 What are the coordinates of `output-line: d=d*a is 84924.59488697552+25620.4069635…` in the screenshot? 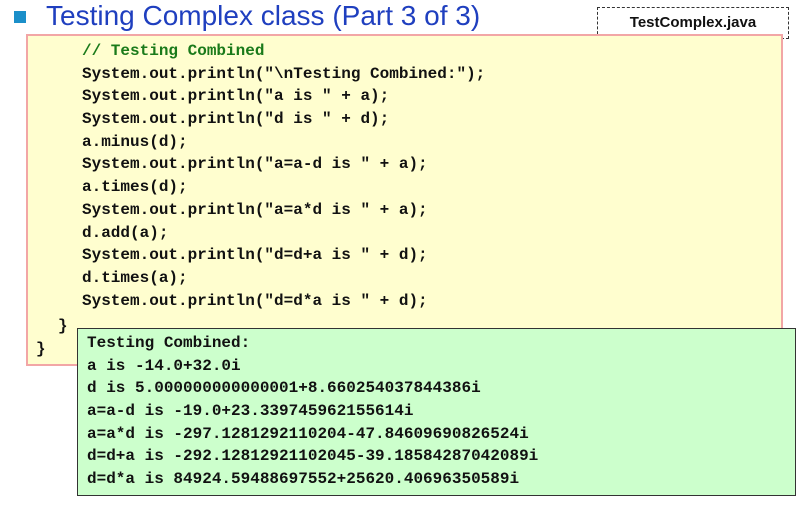 It's located at (303, 479).